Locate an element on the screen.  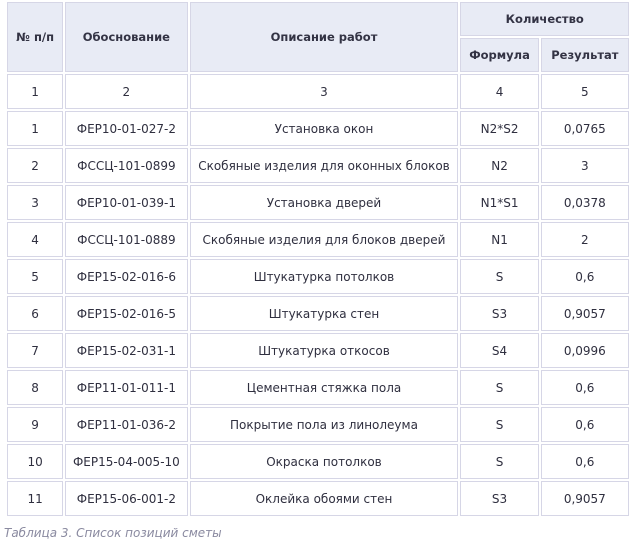
cell-description: Скобяные изделия для блоков дверей is located at coordinates (324, 239).